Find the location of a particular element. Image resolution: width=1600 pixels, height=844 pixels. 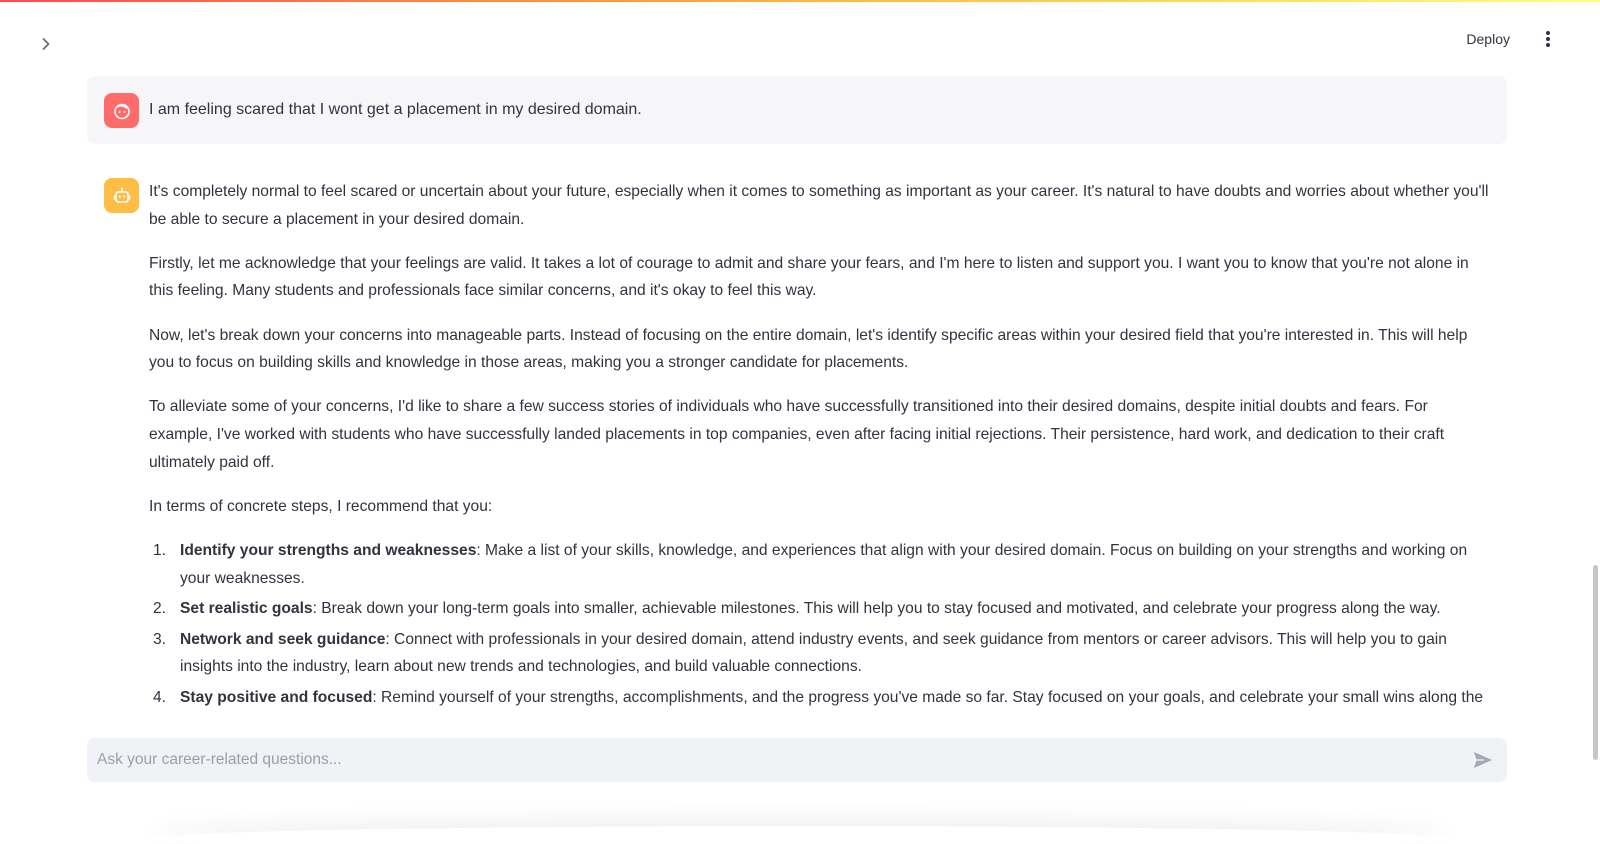

chat-input is located at coordinates (783, 760).